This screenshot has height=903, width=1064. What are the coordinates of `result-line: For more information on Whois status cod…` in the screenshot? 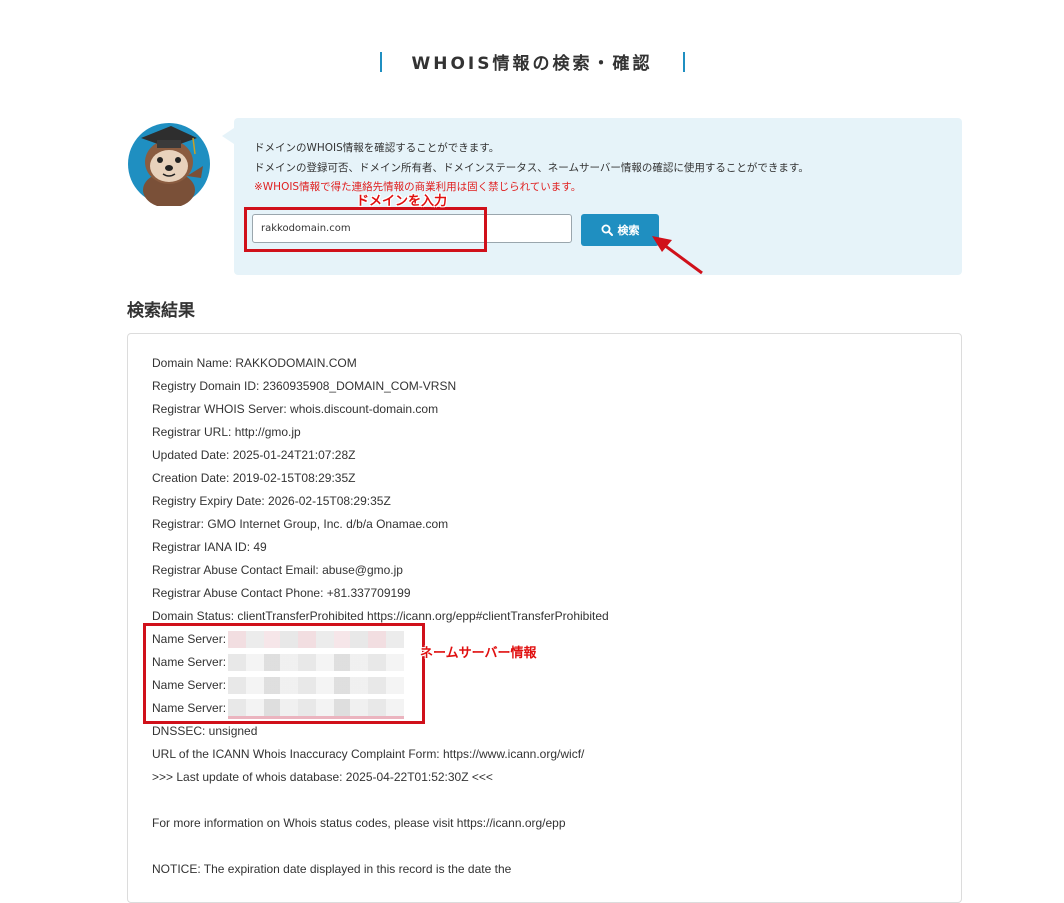 It's located at (359, 823).